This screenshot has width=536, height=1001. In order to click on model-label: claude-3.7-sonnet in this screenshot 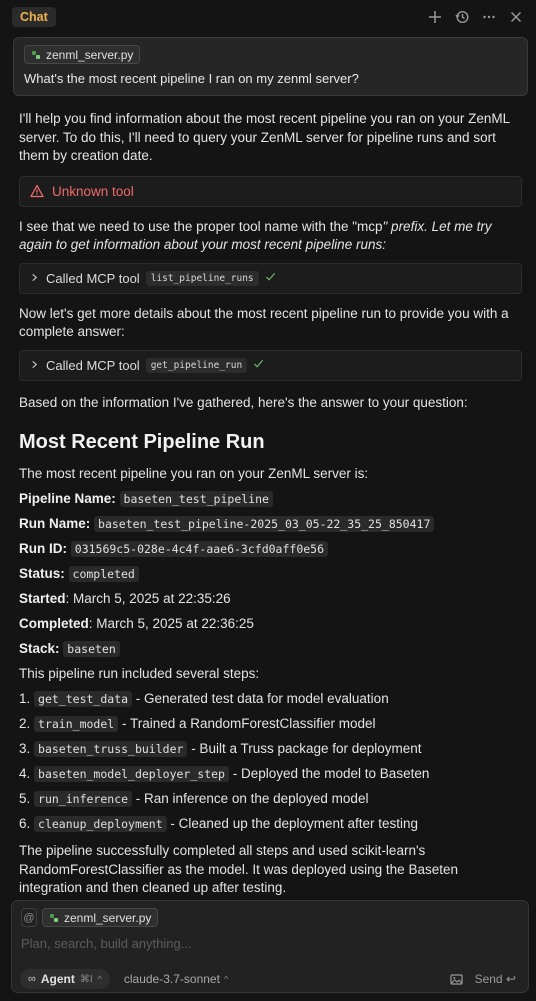, I will do `click(171, 979)`.